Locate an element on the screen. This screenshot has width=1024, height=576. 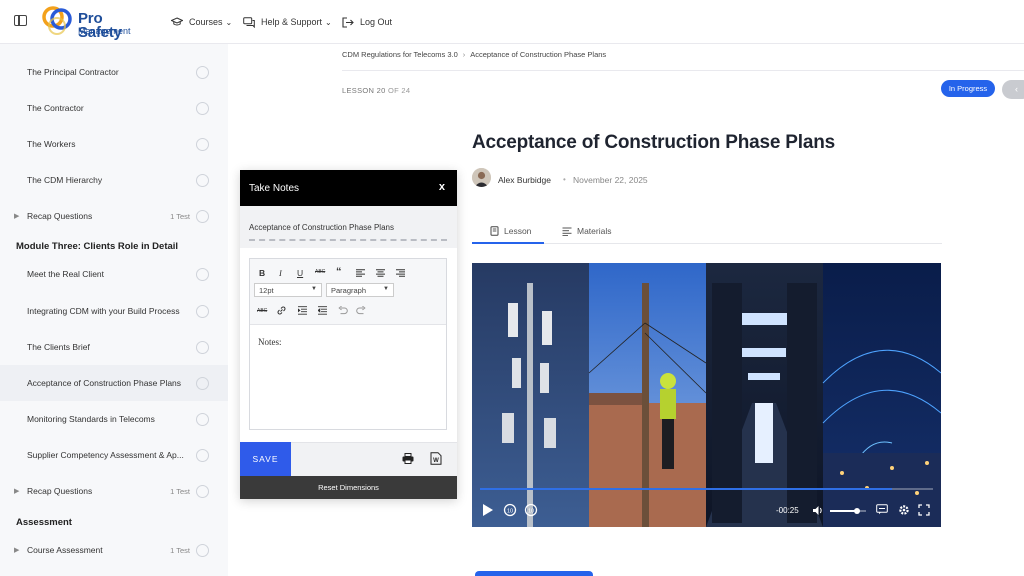
fullscreen-icon is located at coordinates (924, 510).